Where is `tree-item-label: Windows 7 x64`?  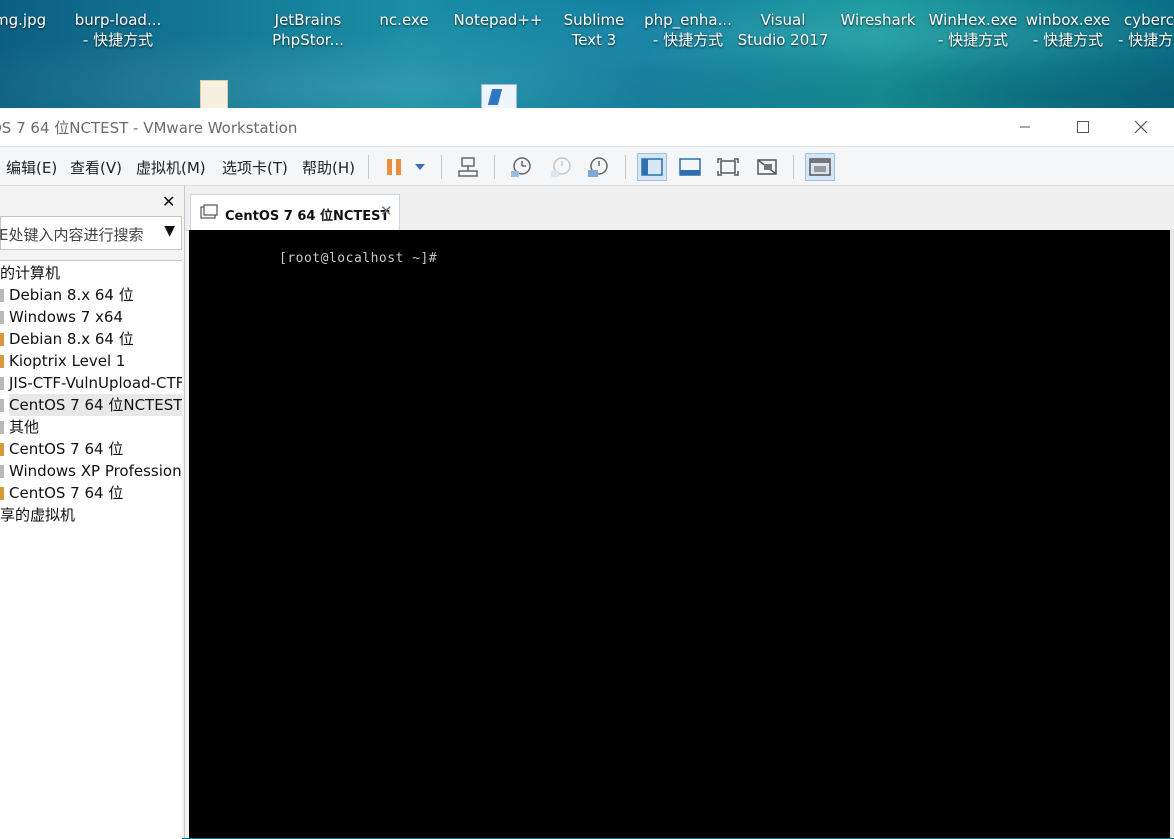 tree-item-label: Windows 7 x64 is located at coordinates (66, 317).